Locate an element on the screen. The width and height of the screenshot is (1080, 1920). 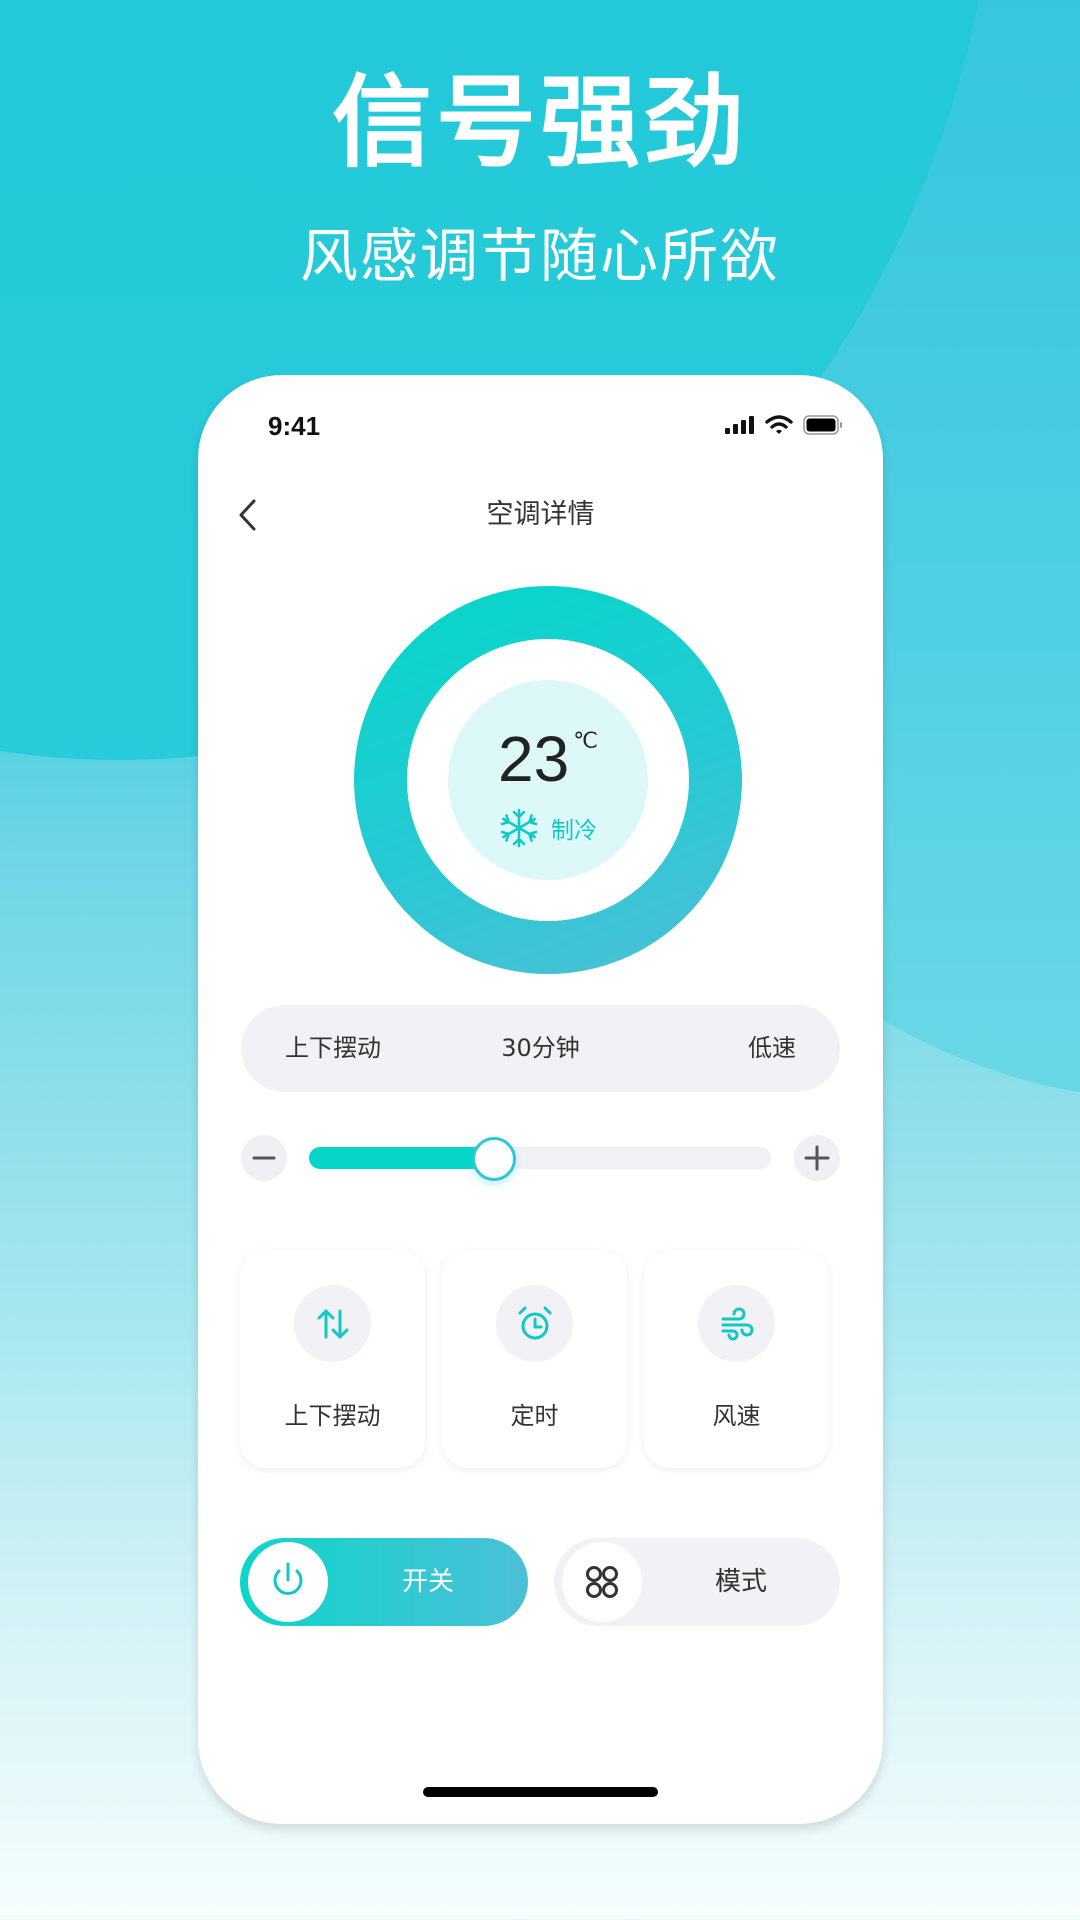
wifi-icon is located at coordinates (779, 424).